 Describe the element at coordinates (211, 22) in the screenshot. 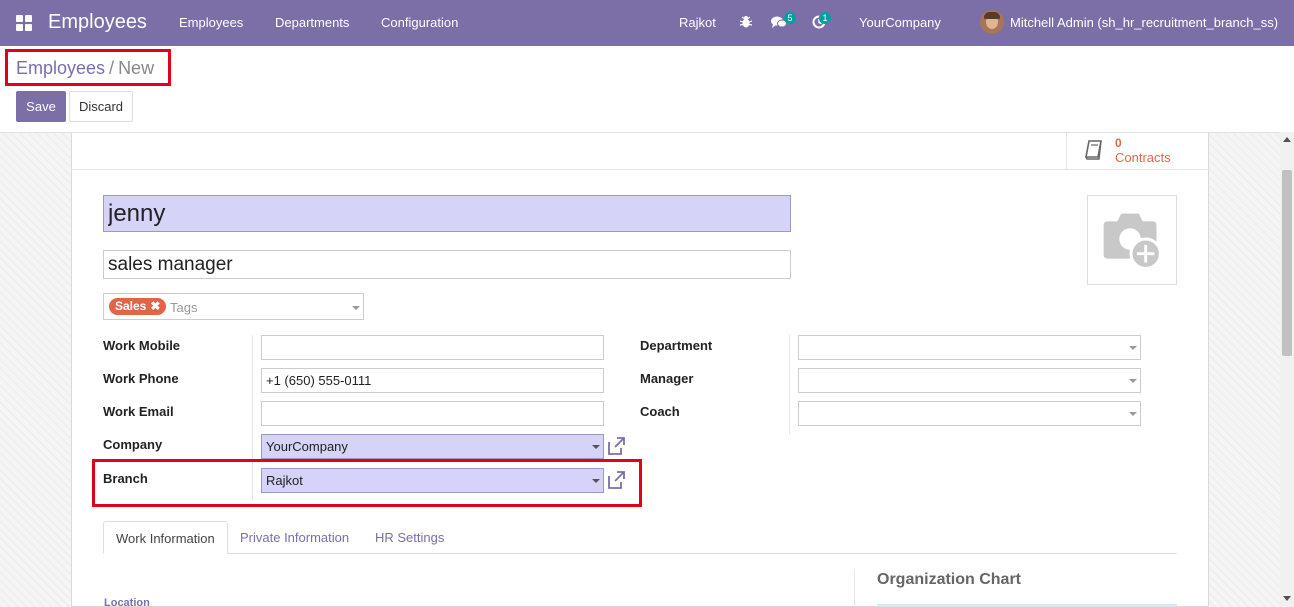

I see `menu-employees: Employees` at that location.